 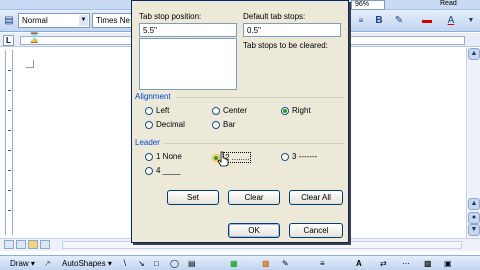 I want to click on set-button: Set, so click(x=193, y=197).